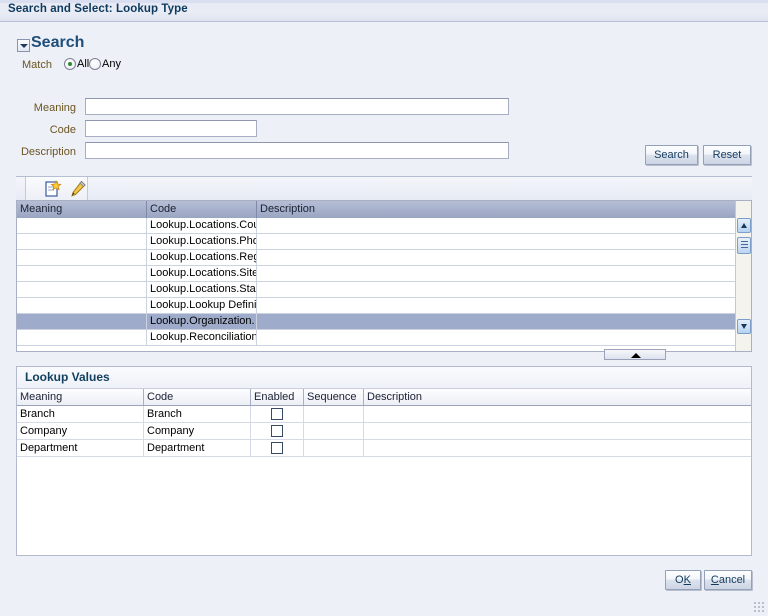  What do you see at coordinates (743, 276) in the screenshot?
I see `results-vertical-scrollbar` at bounding box center [743, 276].